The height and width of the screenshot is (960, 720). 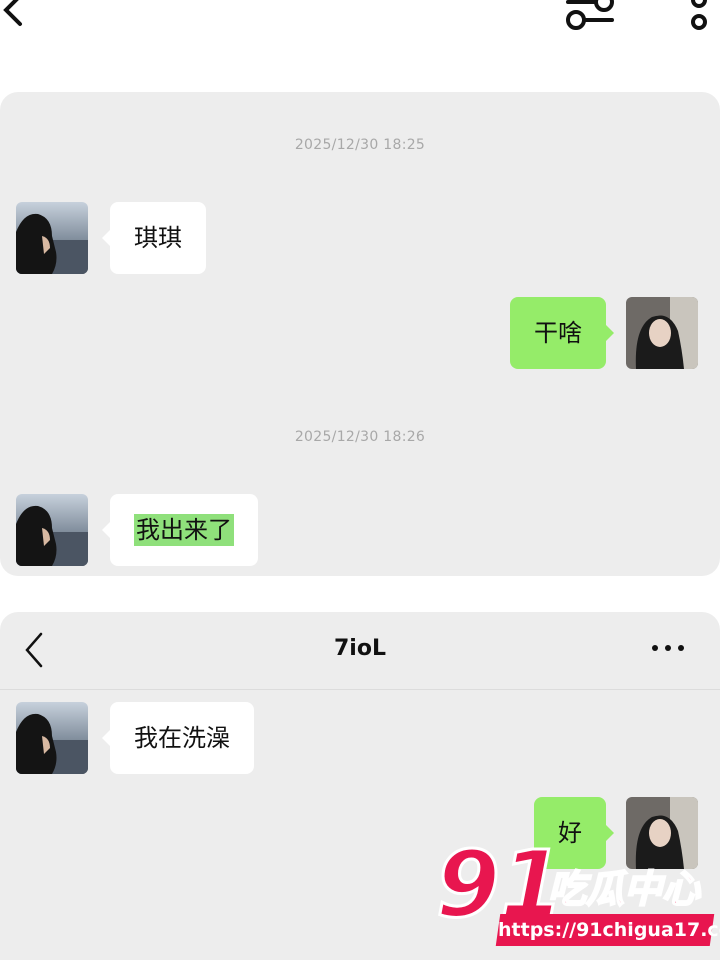 What do you see at coordinates (158, 238) in the screenshot?
I see `message-text: 琪琪` at bounding box center [158, 238].